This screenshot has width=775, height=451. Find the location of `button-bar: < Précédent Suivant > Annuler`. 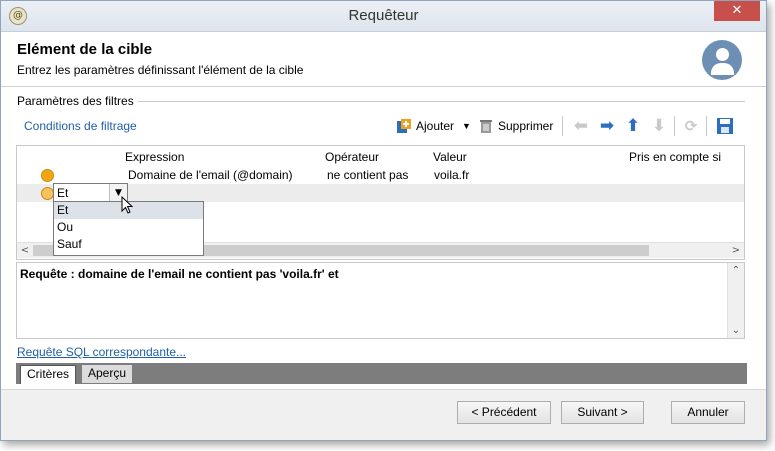

button-bar: < Précédent Suivant > Annuler is located at coordinates (383, 414).